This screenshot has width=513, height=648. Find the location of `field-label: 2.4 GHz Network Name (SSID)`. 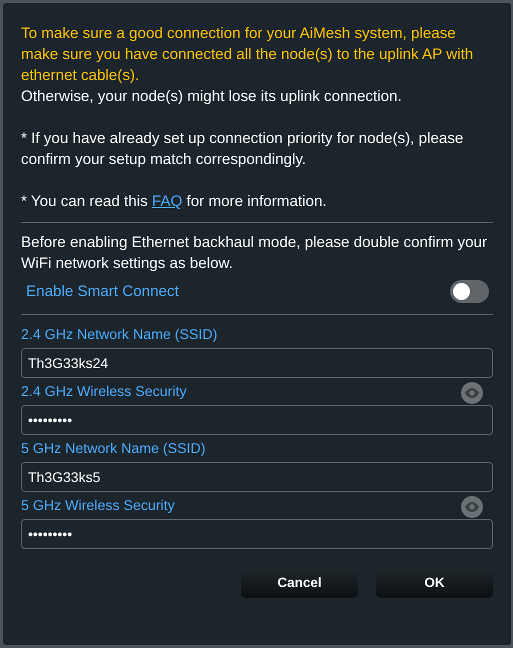

field-label: 2.4 GHz Network Name (SSID) is located at coordinates (119, 335).